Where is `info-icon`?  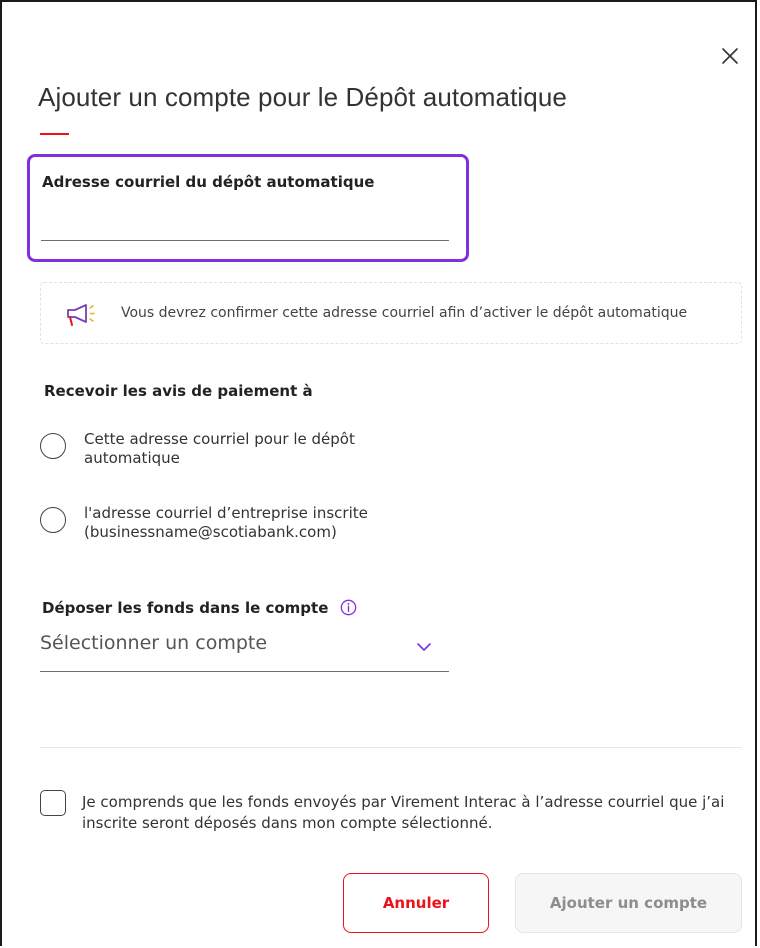 info-icon is located at coordinates (348, 607).